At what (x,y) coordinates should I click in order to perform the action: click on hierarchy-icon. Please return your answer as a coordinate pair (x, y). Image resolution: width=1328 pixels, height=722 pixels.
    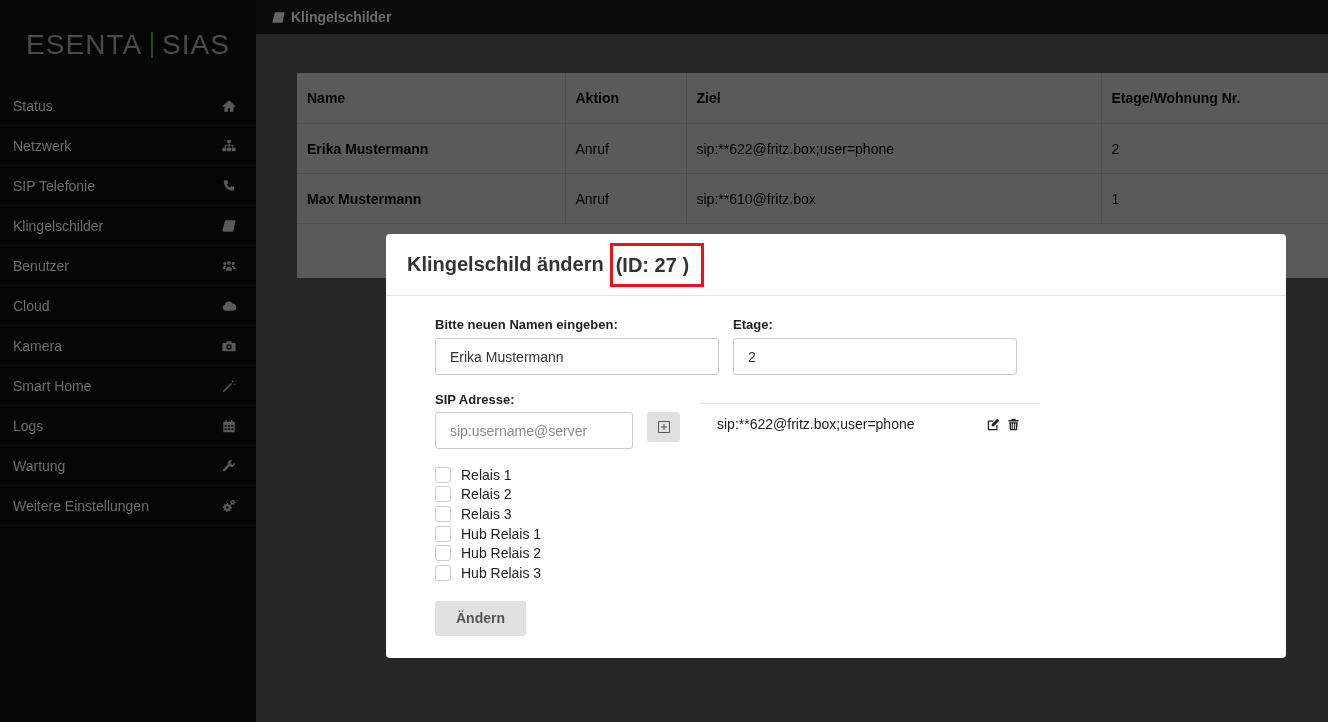
    Looking at the image, I should click on (229, 145).